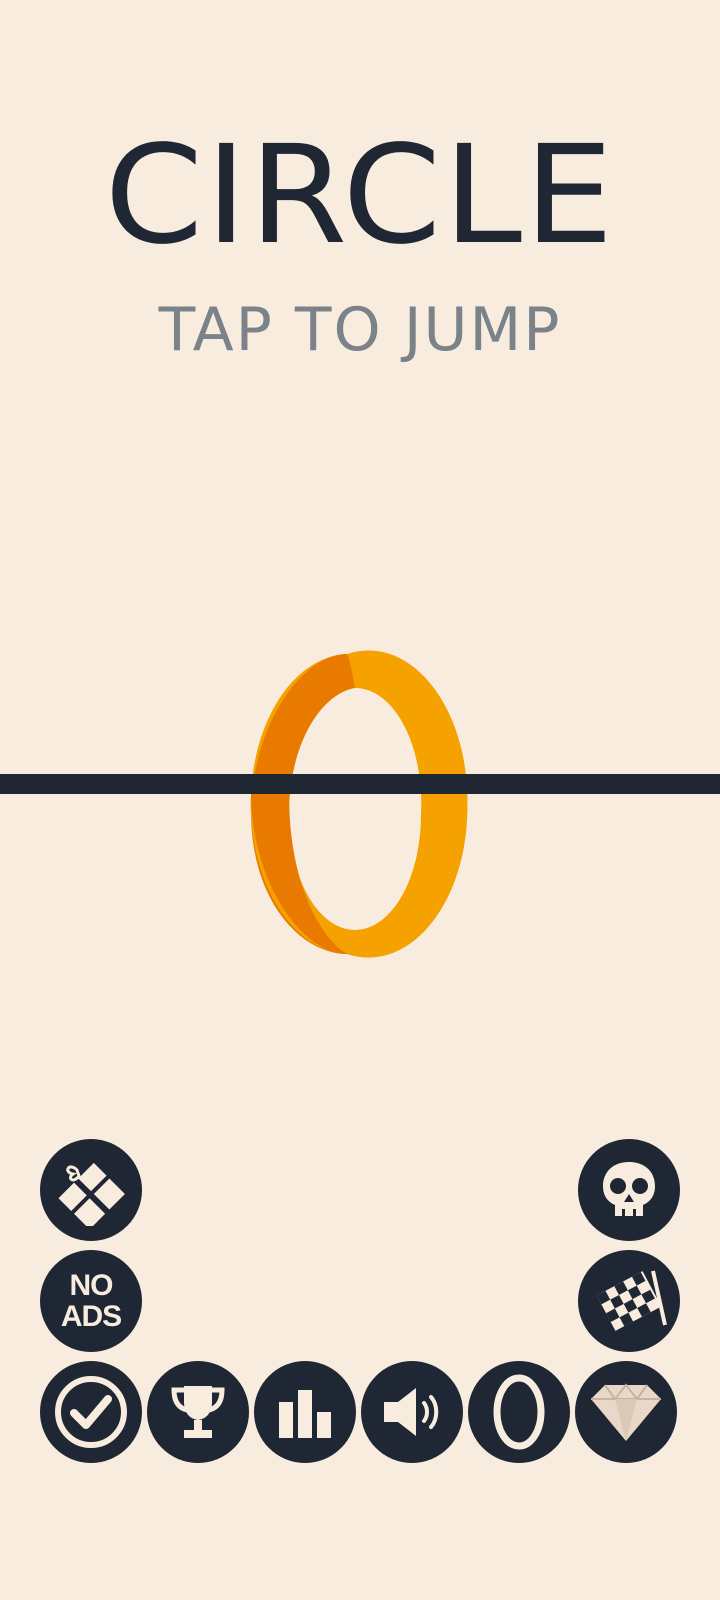 The height and width of the screenshot is (1600, 720). I want to click on checkmark-icon, so click(91, 1412).